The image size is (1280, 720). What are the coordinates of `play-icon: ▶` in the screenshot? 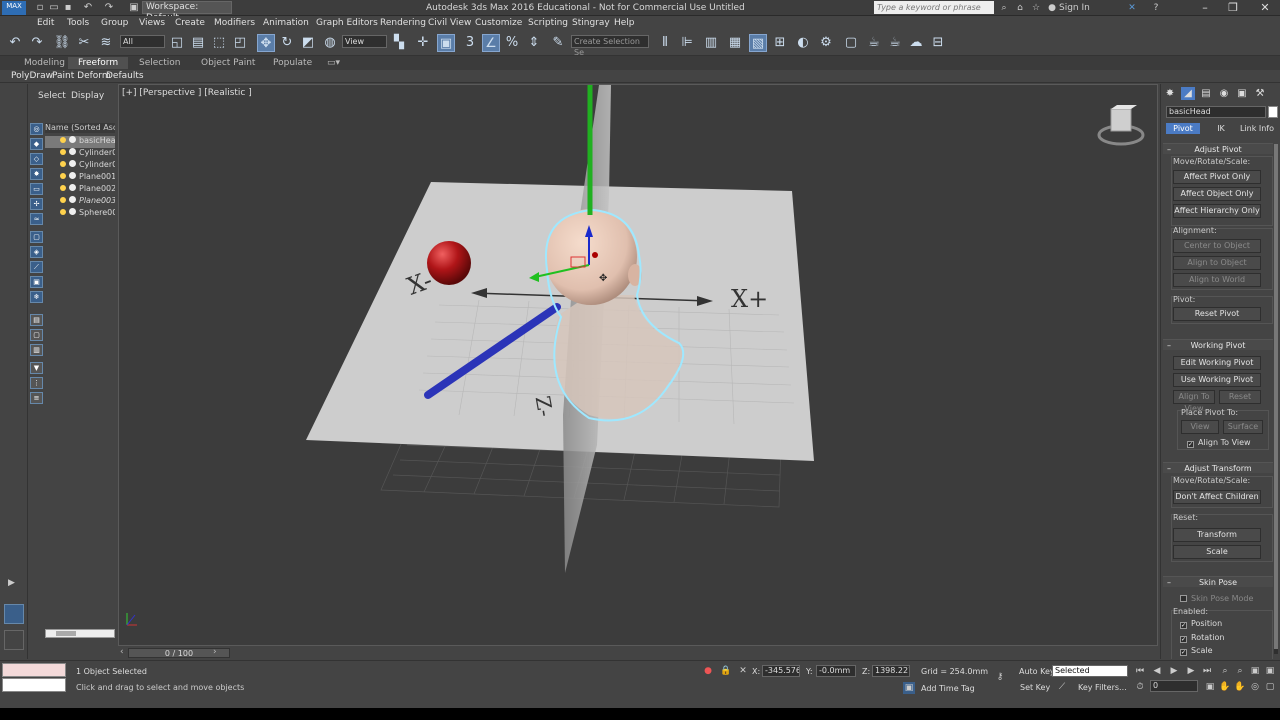 It's located at (1174, 671).